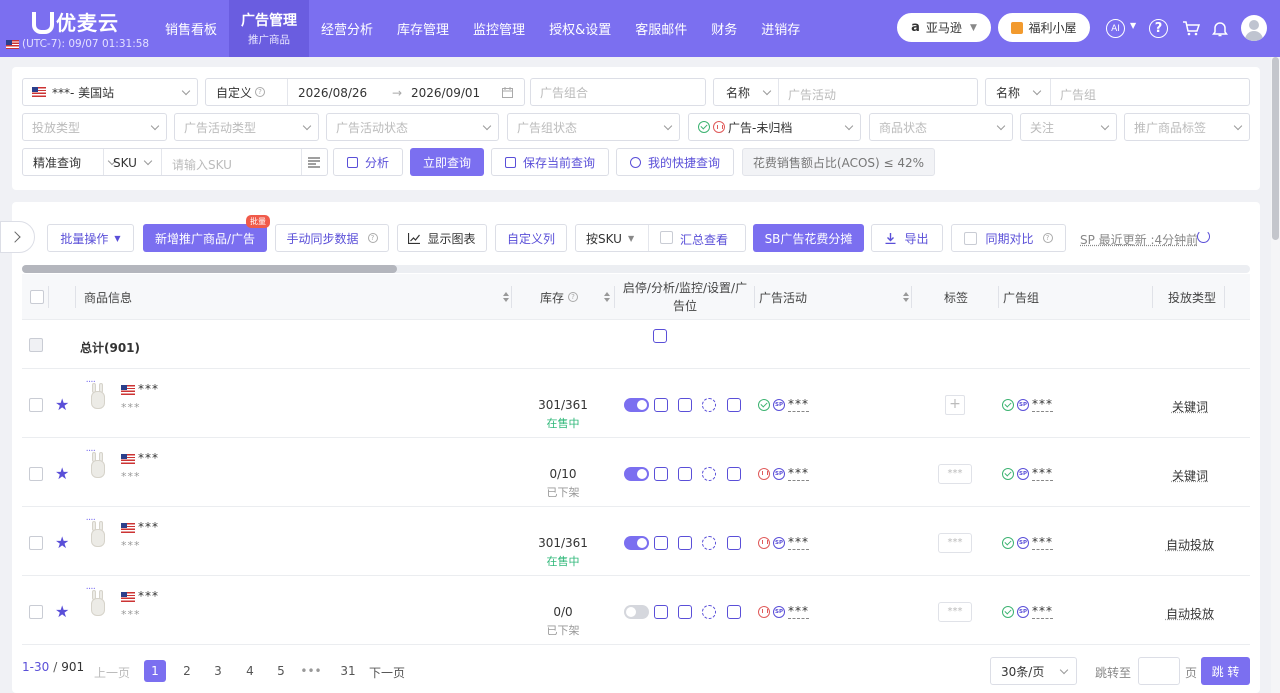 The height and width of the screenshot is (693, 1280). I want to click on add-promoted-product-button: 新增推广商品/广告, so click(205, 238).